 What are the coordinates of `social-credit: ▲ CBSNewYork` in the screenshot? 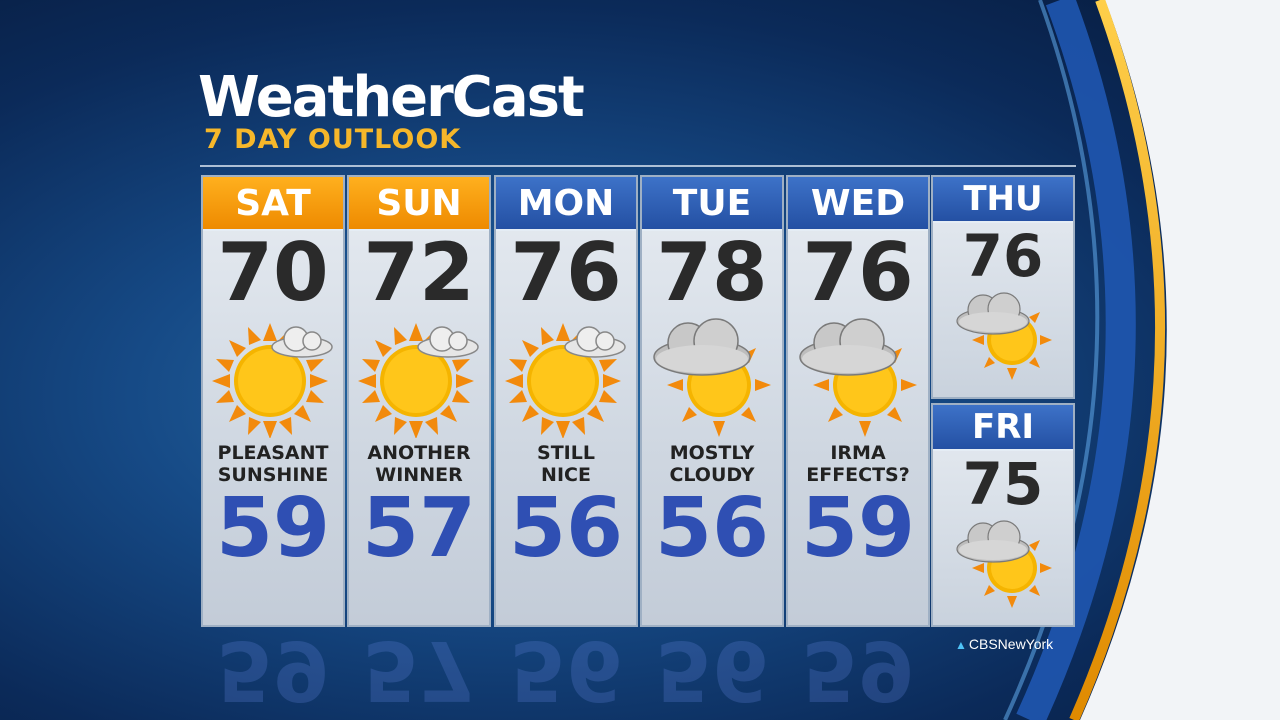 It's located at (1004, 644).